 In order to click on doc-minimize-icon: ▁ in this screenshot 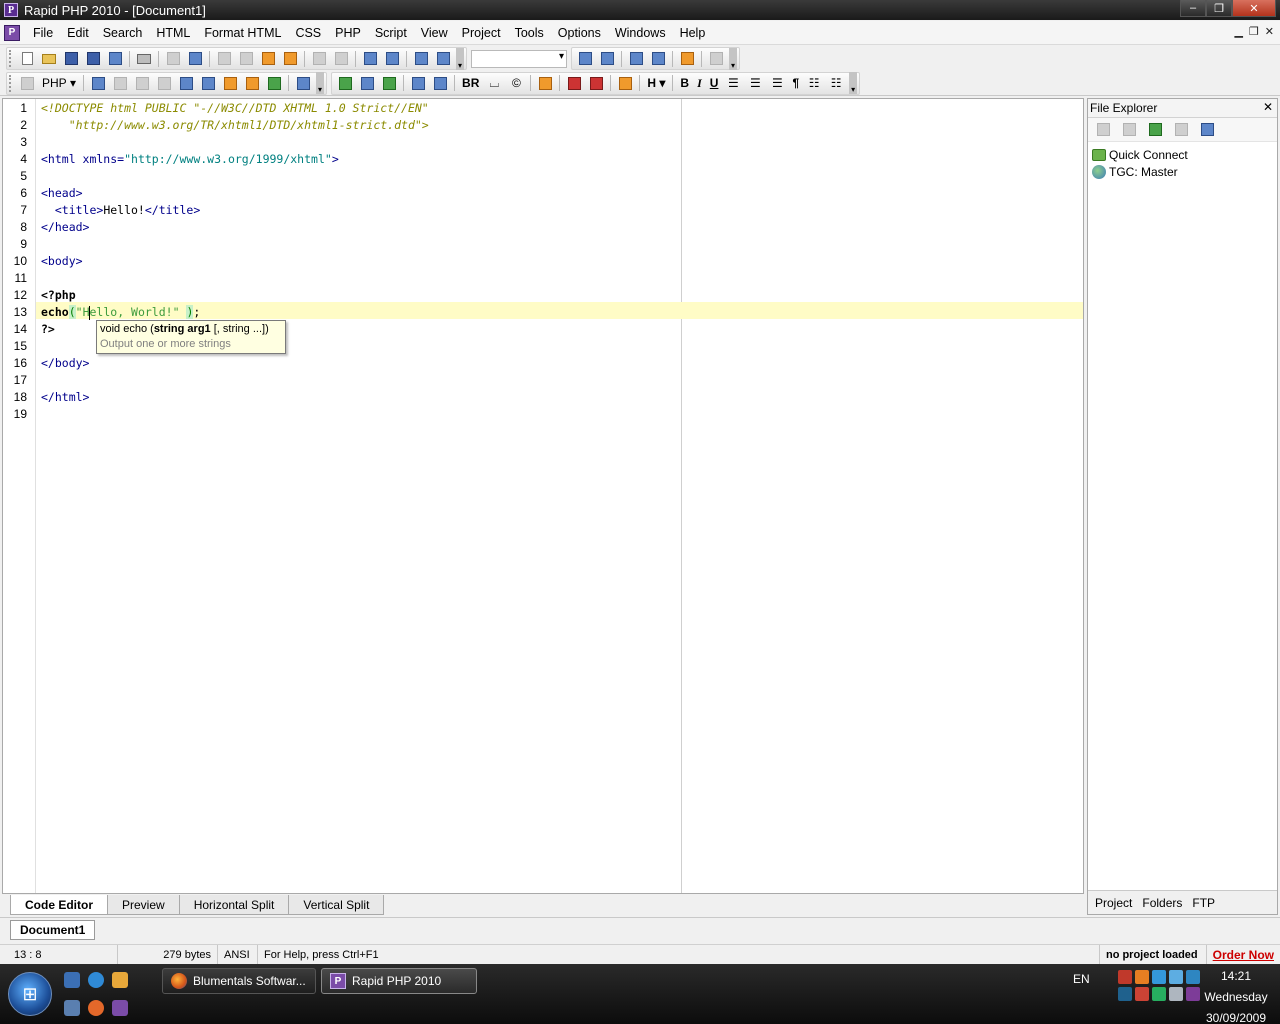, I will do `click(1238, 31)`.